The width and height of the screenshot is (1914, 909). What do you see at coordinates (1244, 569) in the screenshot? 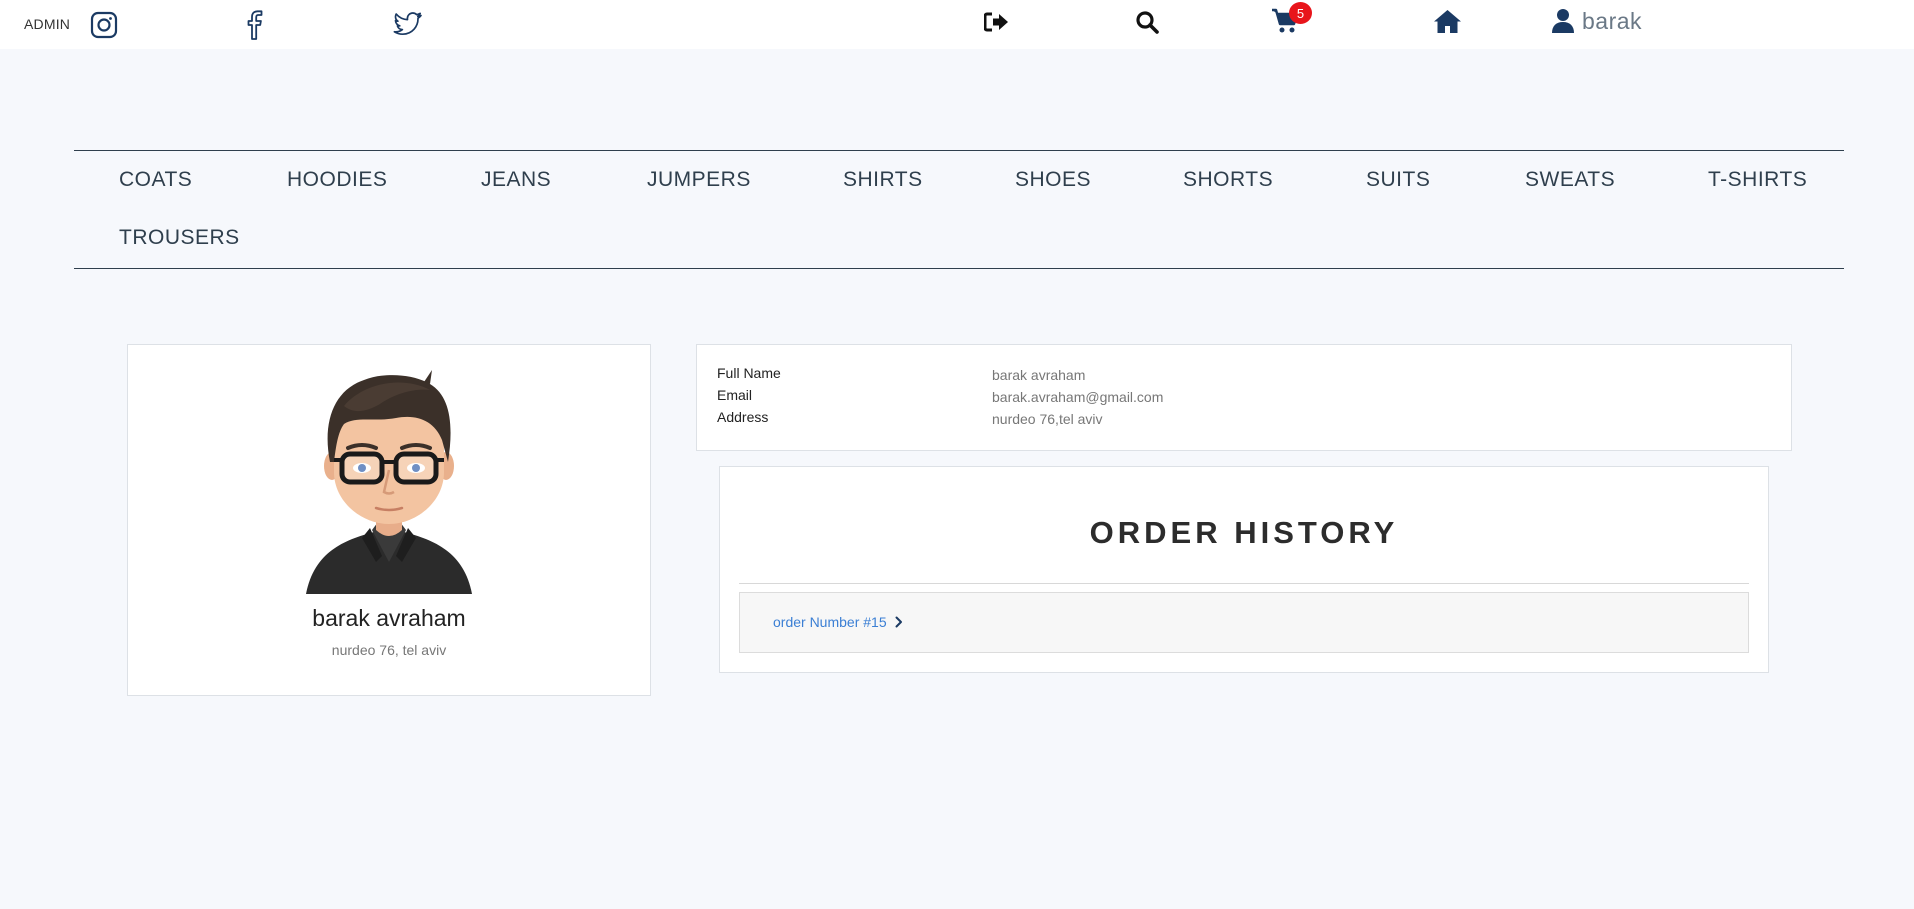
I see `order-history-card: ORDER HISTORY order Number #15` at bounding box center [1244, 569].